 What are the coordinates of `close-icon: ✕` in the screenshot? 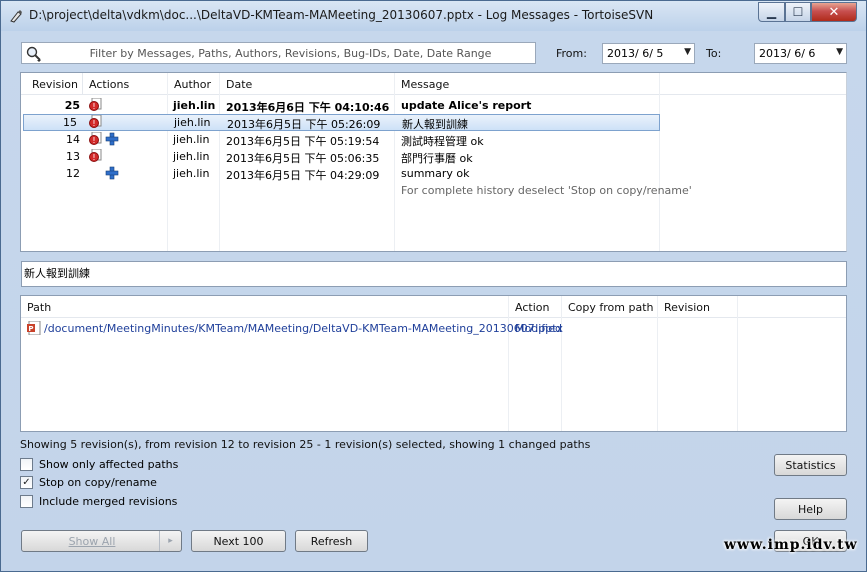 It's located at (834, 12).